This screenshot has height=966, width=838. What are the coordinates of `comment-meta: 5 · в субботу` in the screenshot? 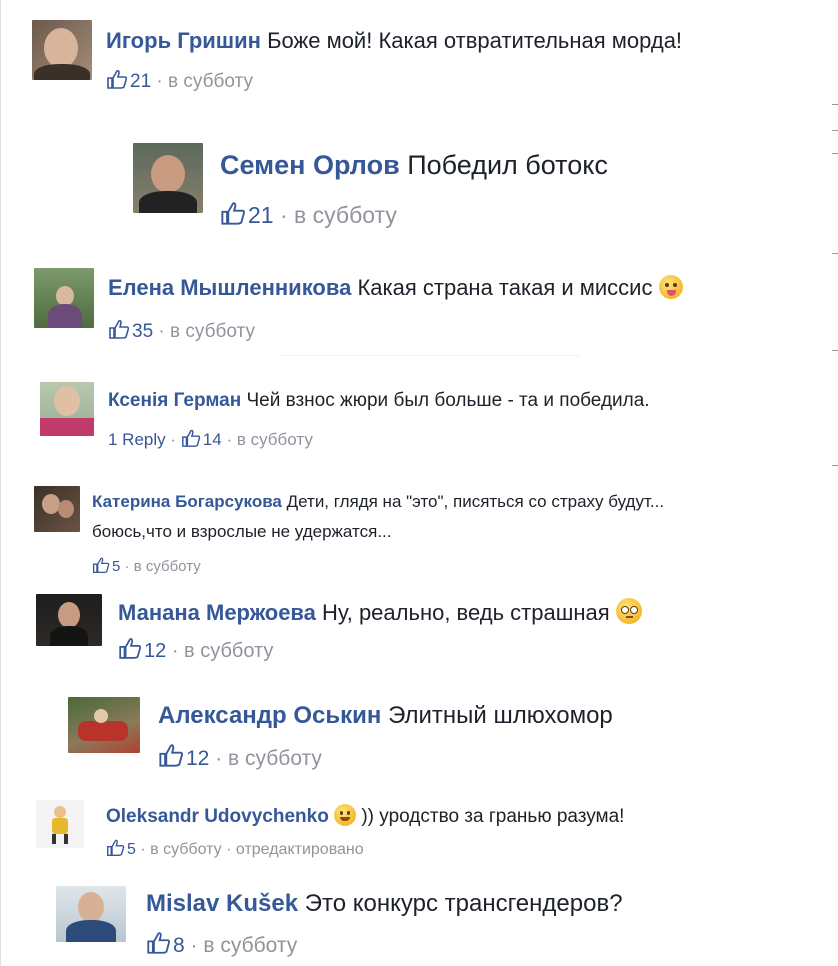 It's located at (146, 565).